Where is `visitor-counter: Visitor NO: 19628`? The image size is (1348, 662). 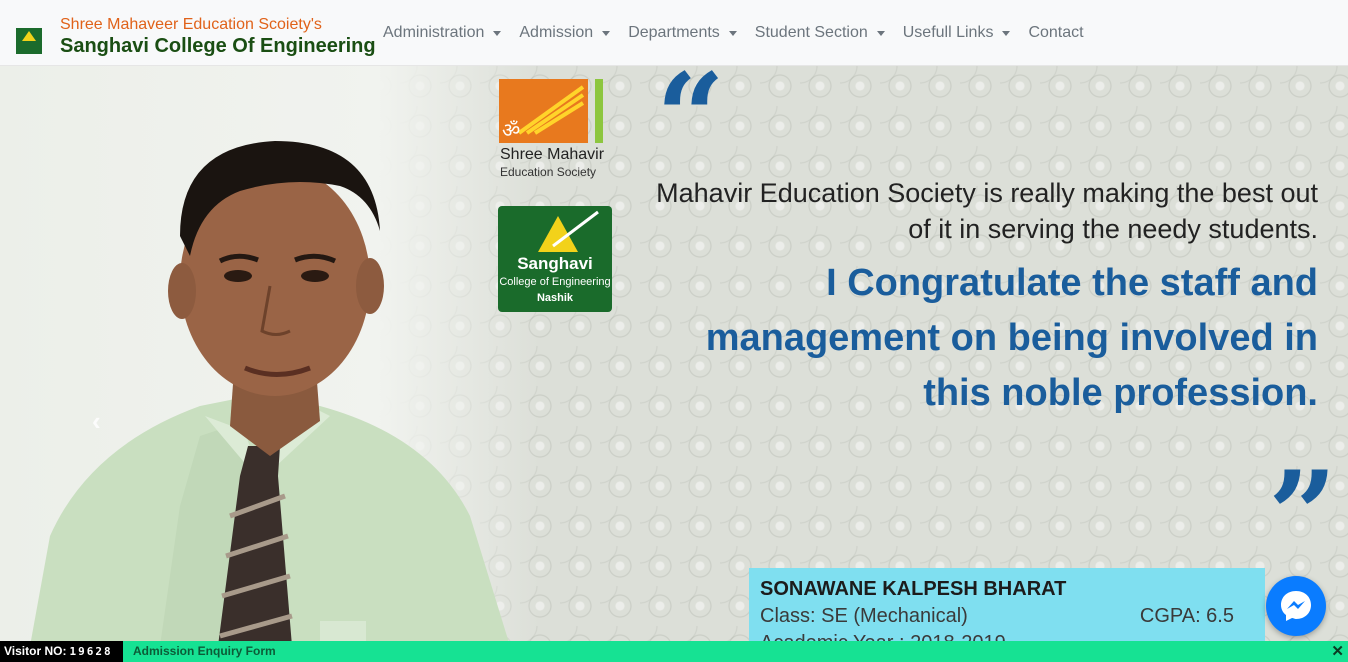
visitor-counter: Visitor NO: 19628 is located at coordinates (61, 651).